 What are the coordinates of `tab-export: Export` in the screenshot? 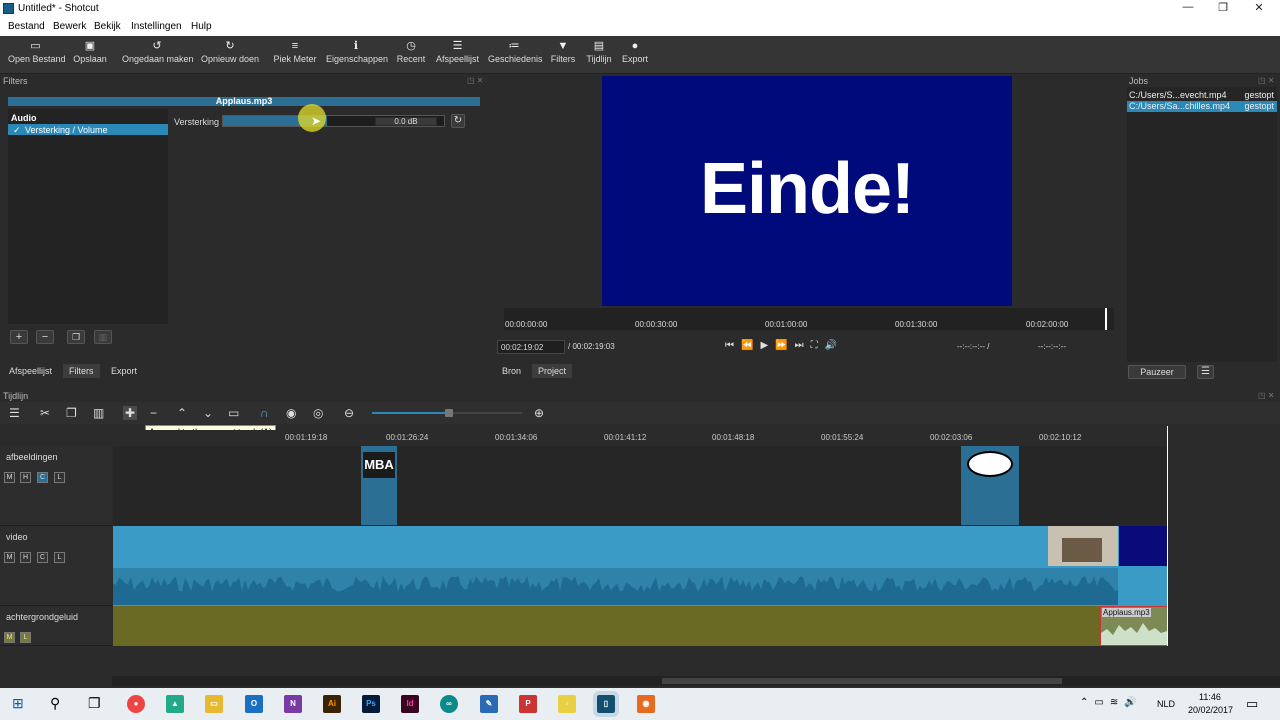 It's located at (124, 371).